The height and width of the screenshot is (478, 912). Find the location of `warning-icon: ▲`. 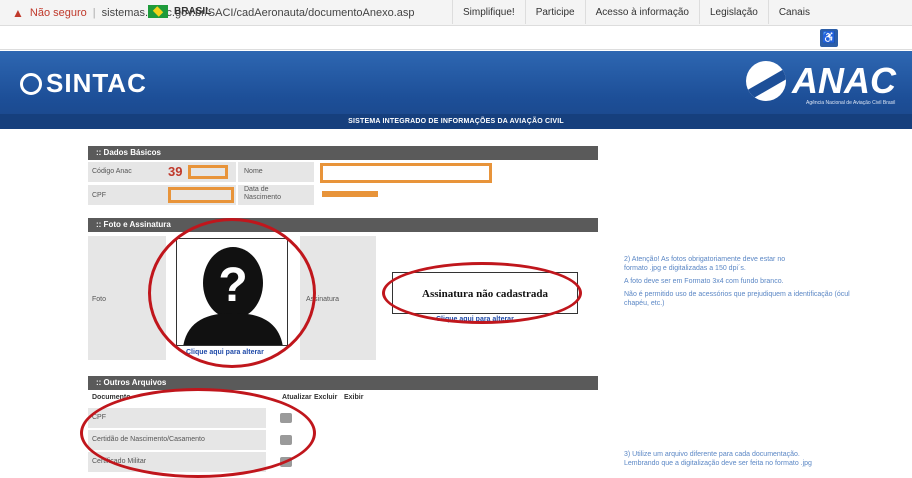

warning-icon: ▲ is located at coordinates (18, 12).